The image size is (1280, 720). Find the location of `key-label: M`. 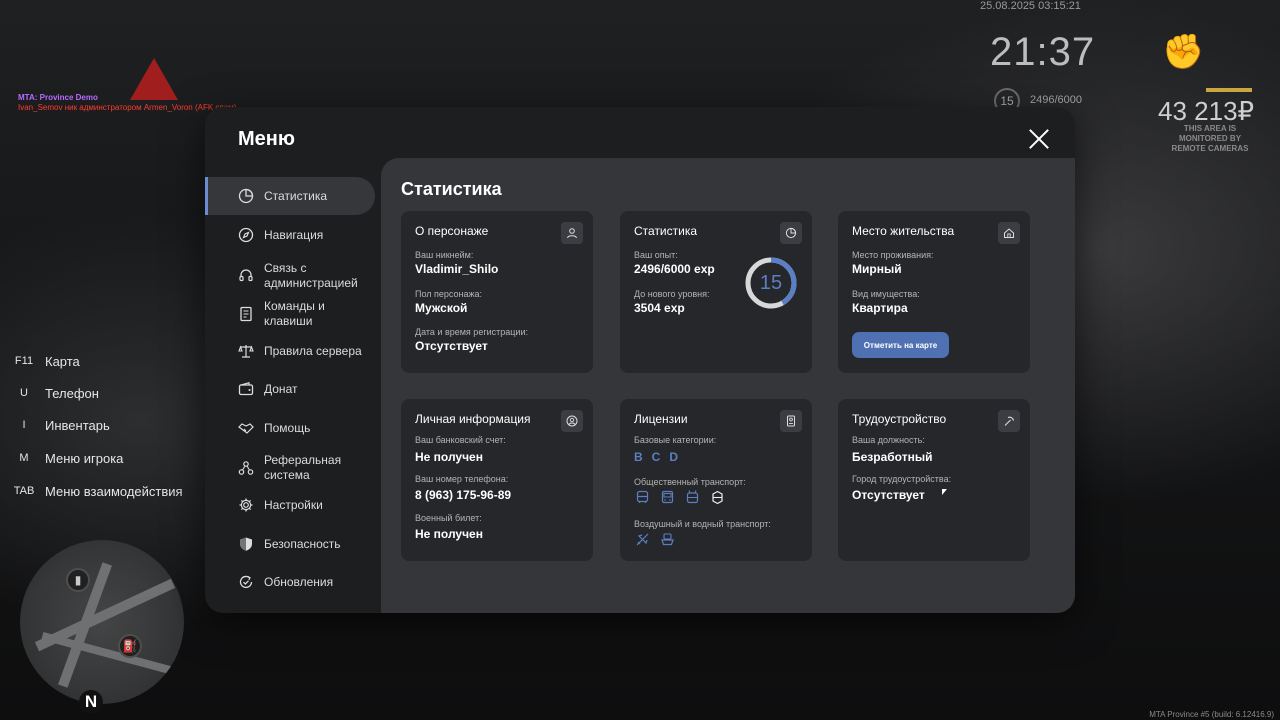

key-label: M is located at coordinates (24, 458).